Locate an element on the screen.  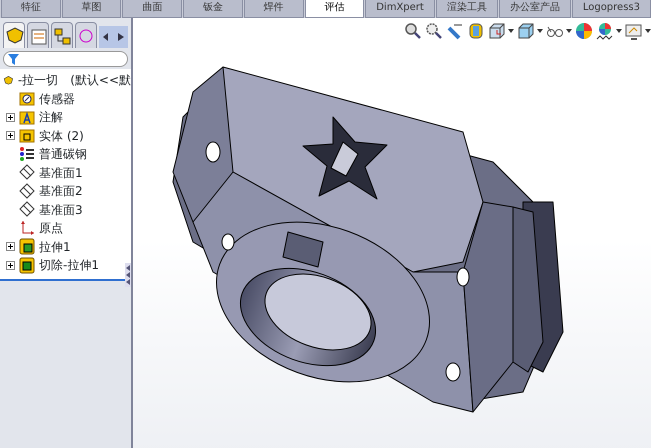
tree-item: 基准面3 is located at coordinates (61, 209).